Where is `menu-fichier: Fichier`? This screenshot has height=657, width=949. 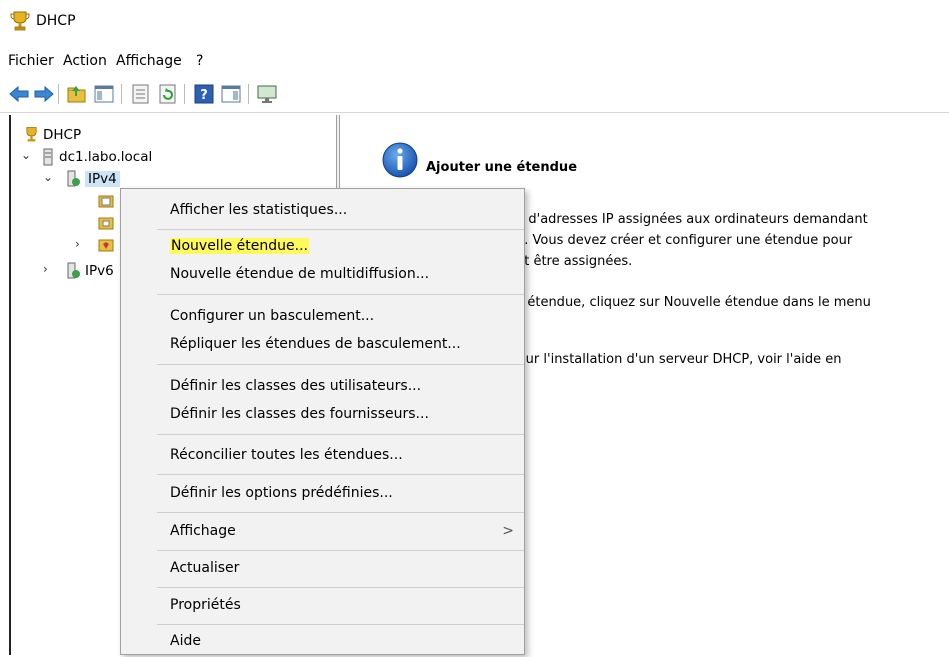 menu-fichier: Fichier is located at coordinates (31, 61).